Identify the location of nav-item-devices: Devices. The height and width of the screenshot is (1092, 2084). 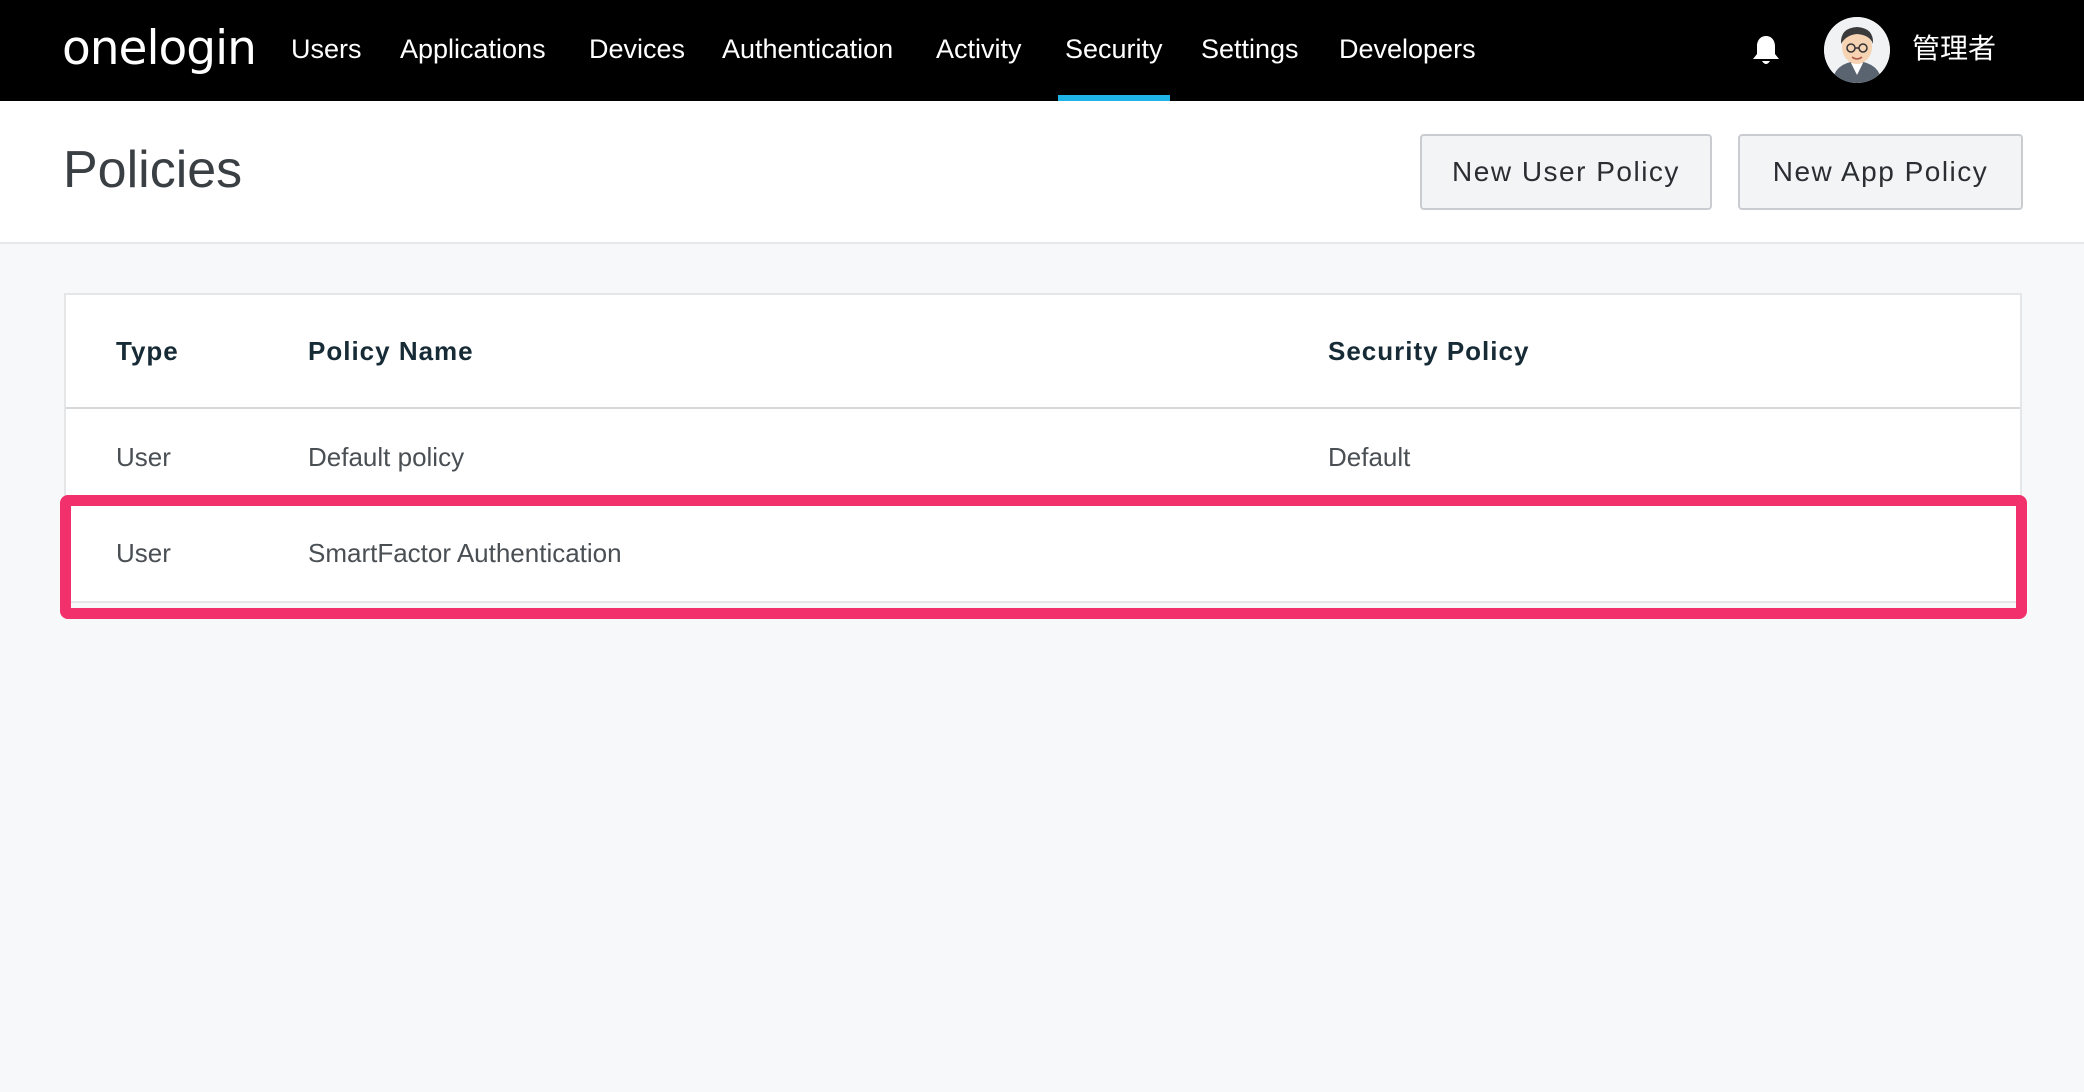
(637, 50).